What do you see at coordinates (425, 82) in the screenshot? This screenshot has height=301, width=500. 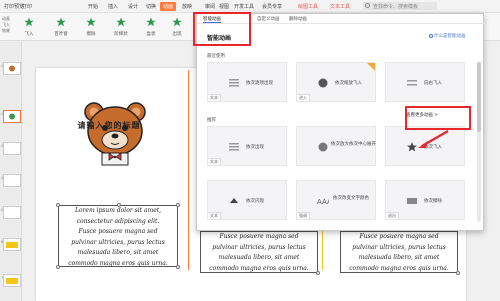 I see `animation-card: 向右飞入` at bounding box center [425, 82].